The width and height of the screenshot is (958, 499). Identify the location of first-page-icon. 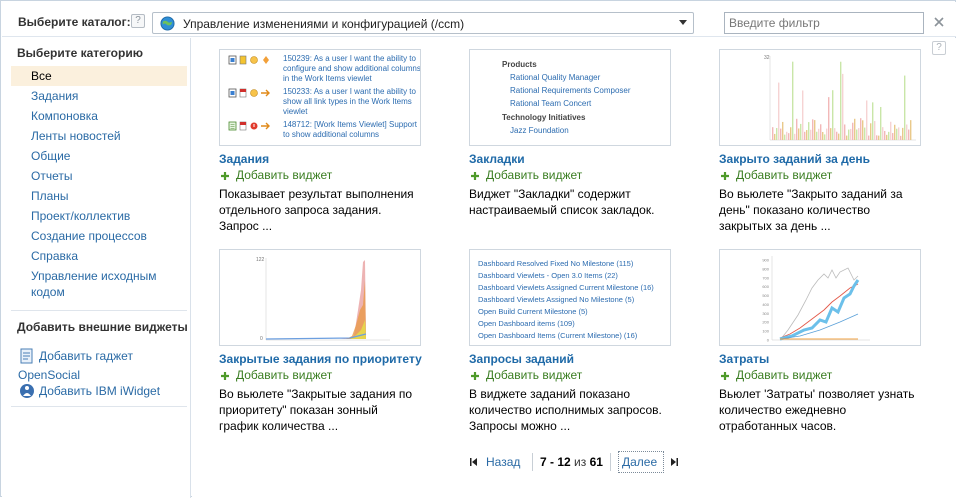
(474, 462).